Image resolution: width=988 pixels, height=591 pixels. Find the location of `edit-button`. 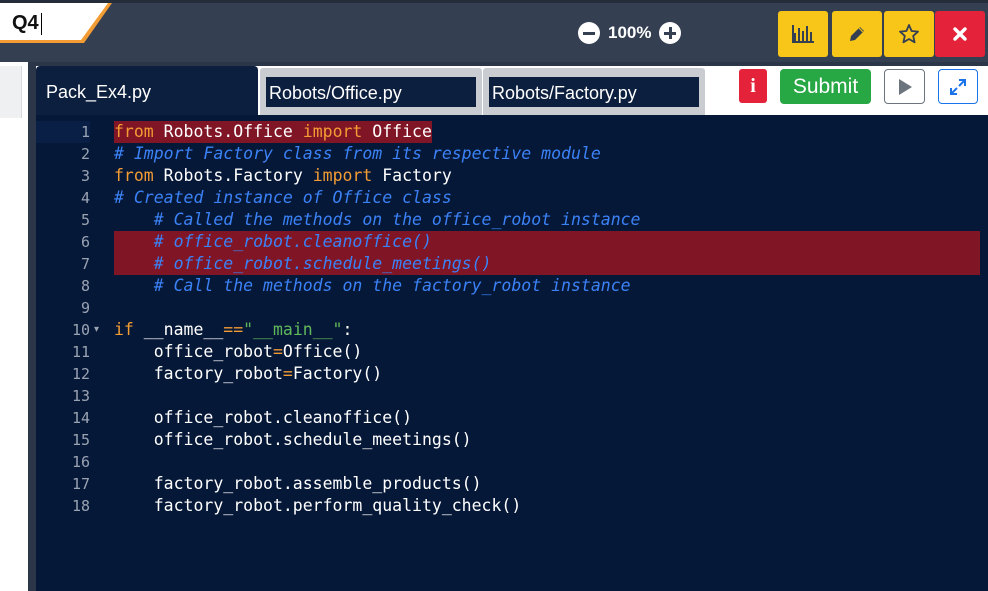

edit-button is located at coordinates (857, 34).